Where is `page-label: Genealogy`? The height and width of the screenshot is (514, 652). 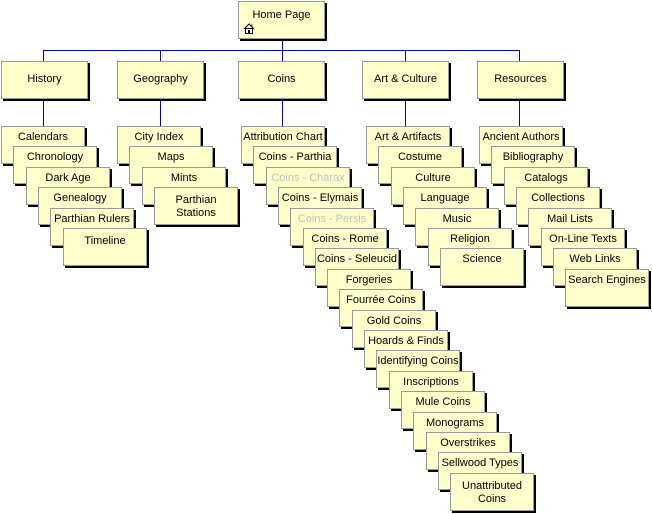
page-label: Genealogy is located at coordinates (80, 198).